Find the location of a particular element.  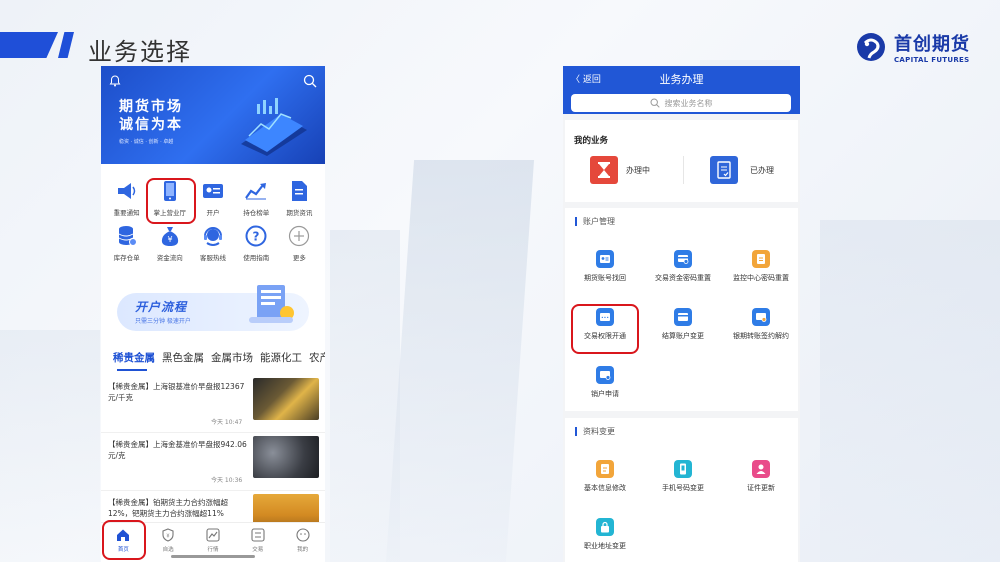

database-icon is located at coordinates (127, 236).